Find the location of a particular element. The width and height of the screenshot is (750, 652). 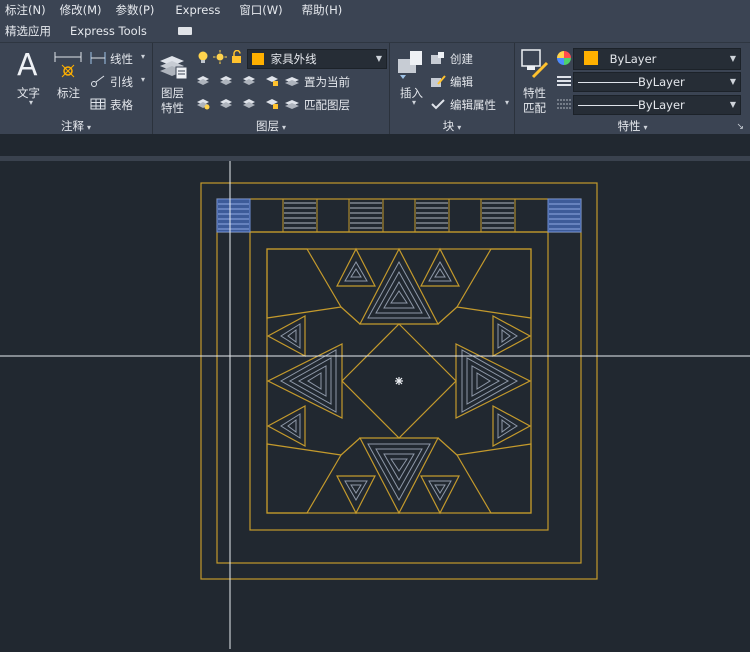

color-value: ByLayer is located at coordinates (633, 59).